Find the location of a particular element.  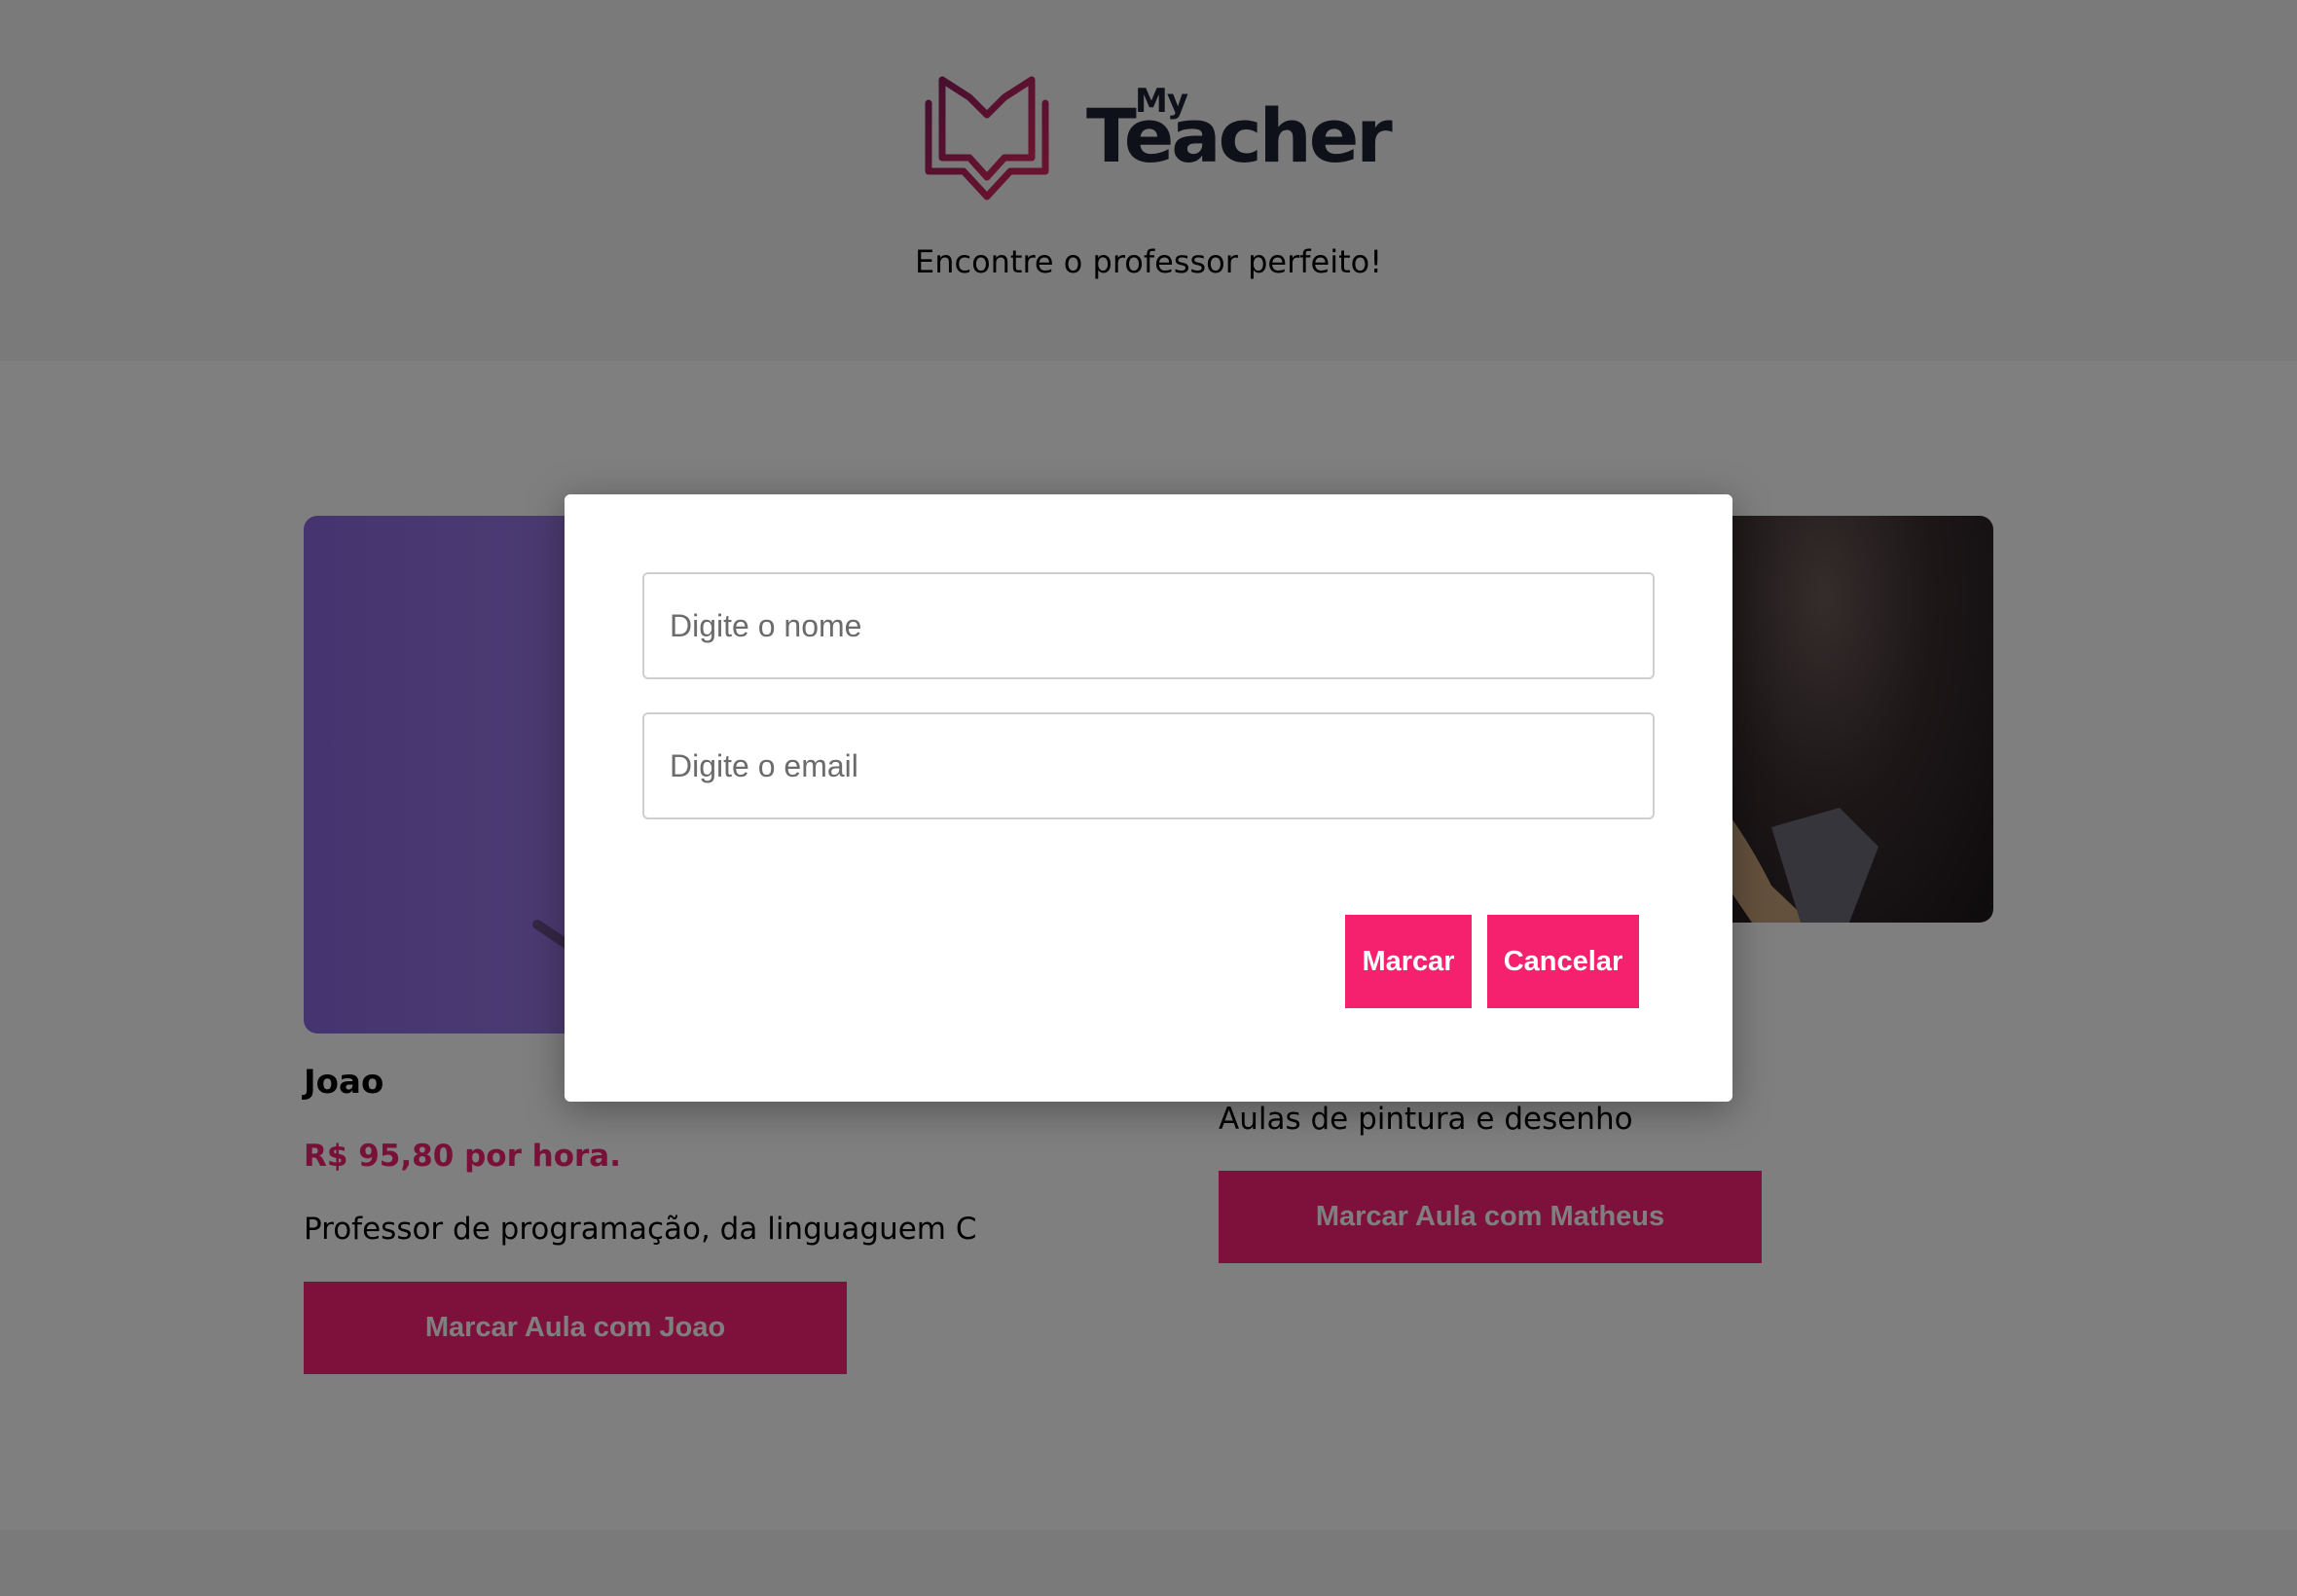

email-input is located at coordinates (1148, 766).